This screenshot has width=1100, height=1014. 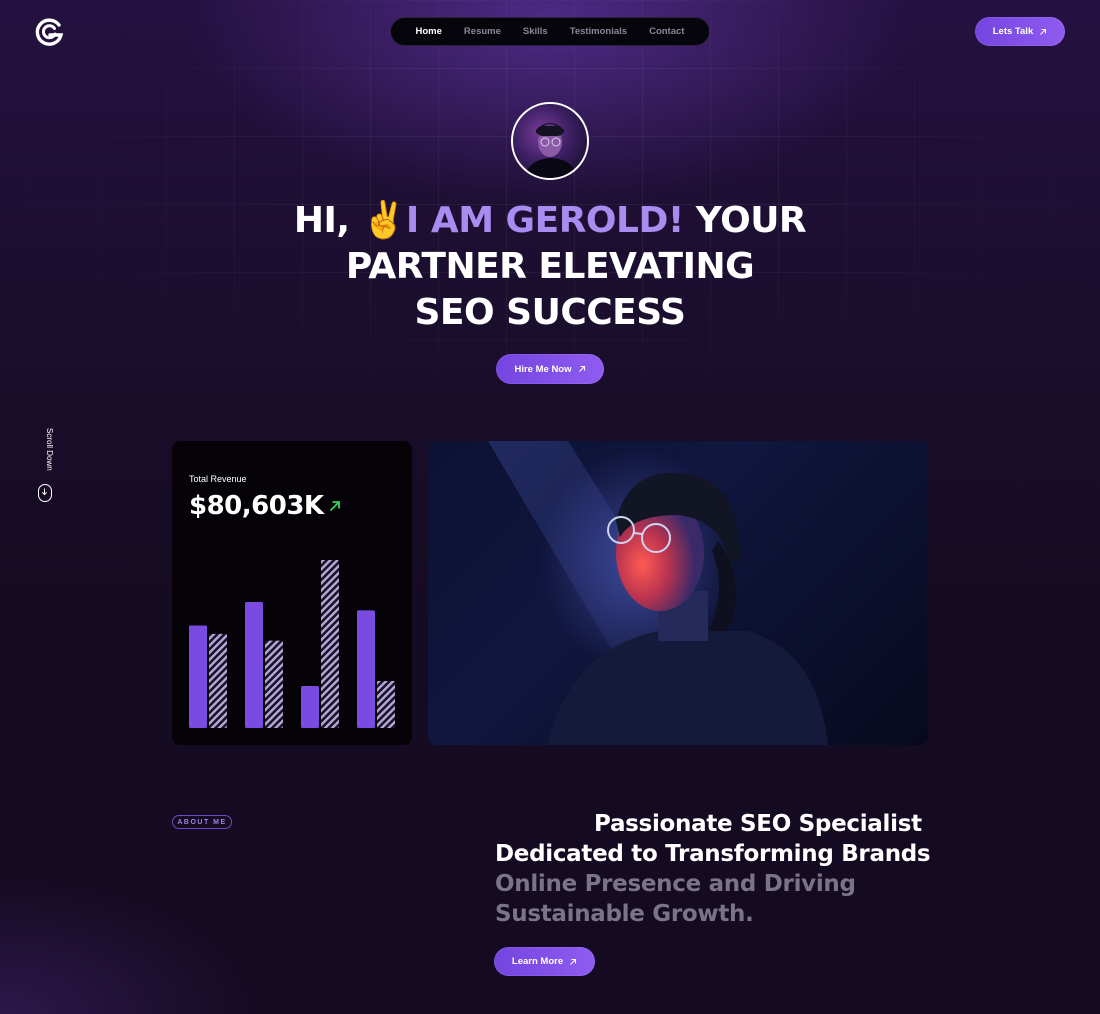 I want to click on main-nav: Home Resume Skills Testimonials Contact, so click(x=550, y=31).